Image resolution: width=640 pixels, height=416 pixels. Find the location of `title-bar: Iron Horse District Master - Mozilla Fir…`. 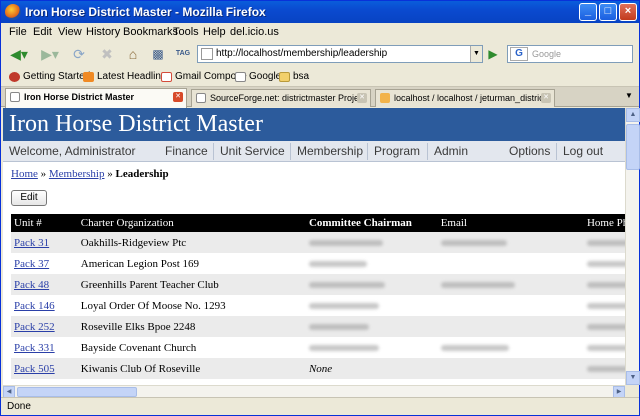

title-bar: Iron Horse District Master - Mozilla Fir… is located at coordinates (320, 12).